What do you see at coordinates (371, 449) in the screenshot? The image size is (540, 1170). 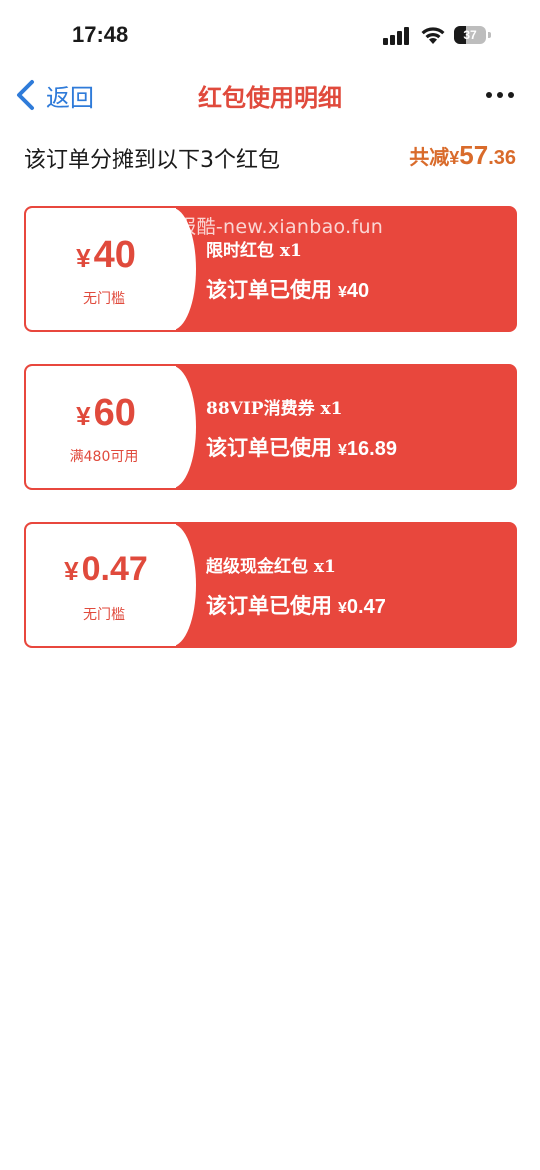 I see `used-amount: 16.89` at bounding box center [371, 449].